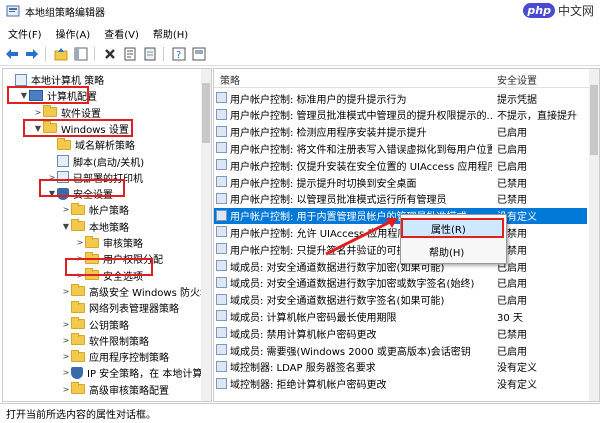  I want to click on column-setting: 安全设置, so click(517, 79).